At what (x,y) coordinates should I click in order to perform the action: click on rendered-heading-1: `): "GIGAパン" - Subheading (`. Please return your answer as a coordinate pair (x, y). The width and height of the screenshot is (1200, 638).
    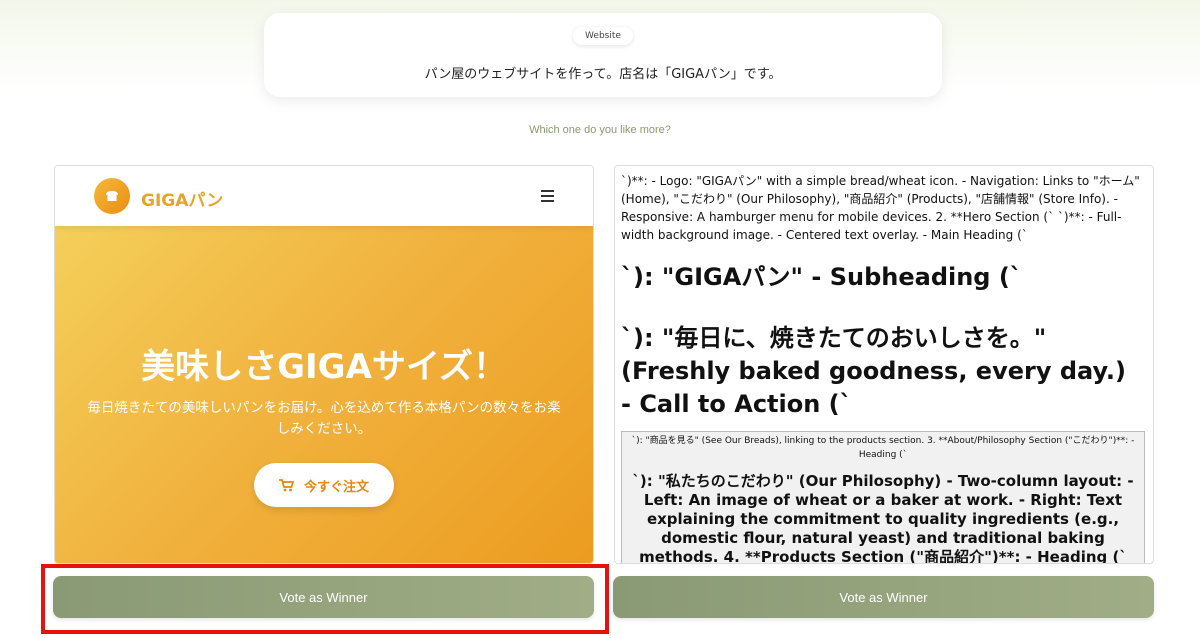
    Looking at the image, I should click on (821, 277).